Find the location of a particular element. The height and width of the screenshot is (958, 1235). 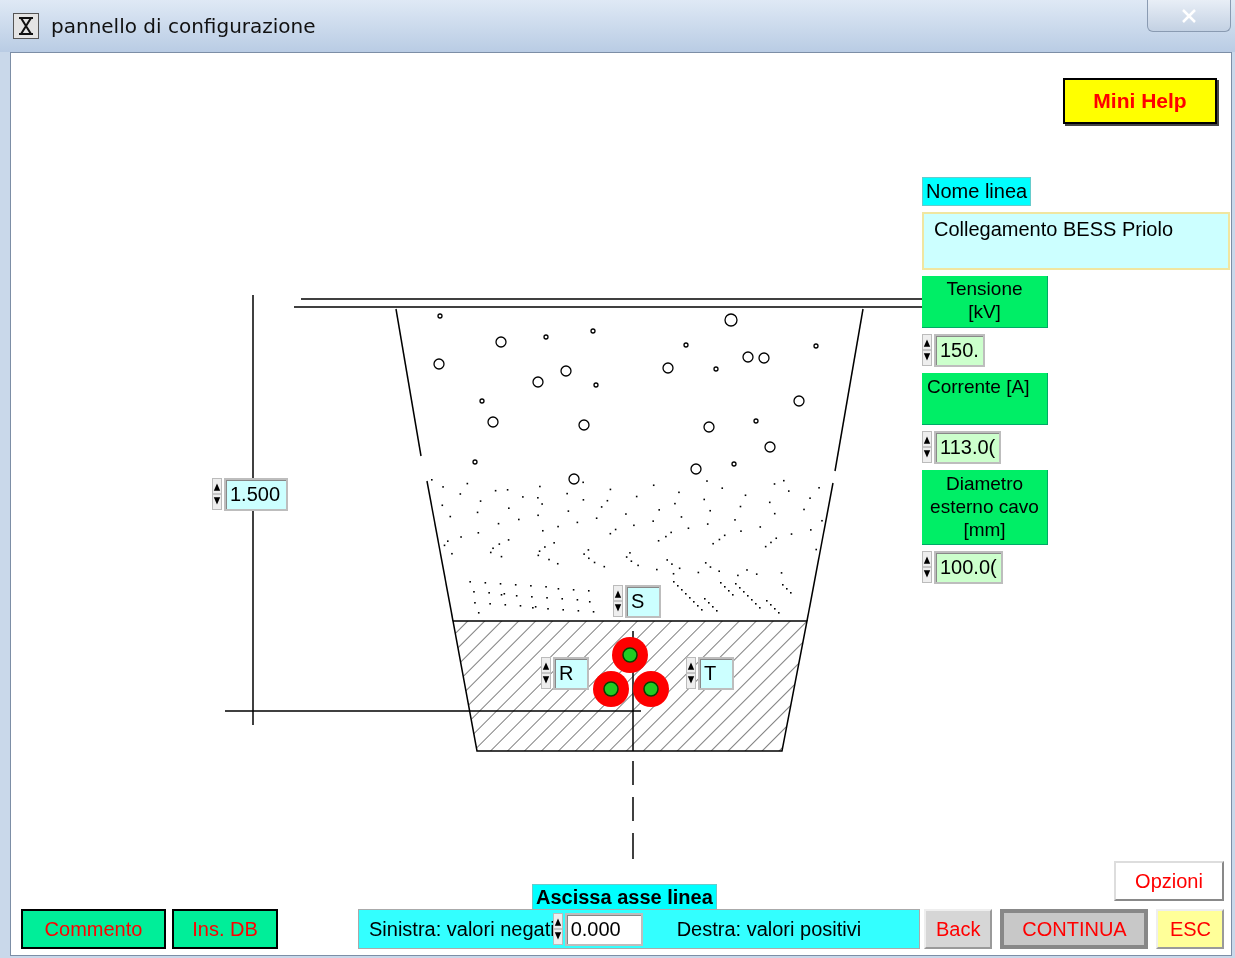

phase-spinbox: R is located at coordinates (565, 673).